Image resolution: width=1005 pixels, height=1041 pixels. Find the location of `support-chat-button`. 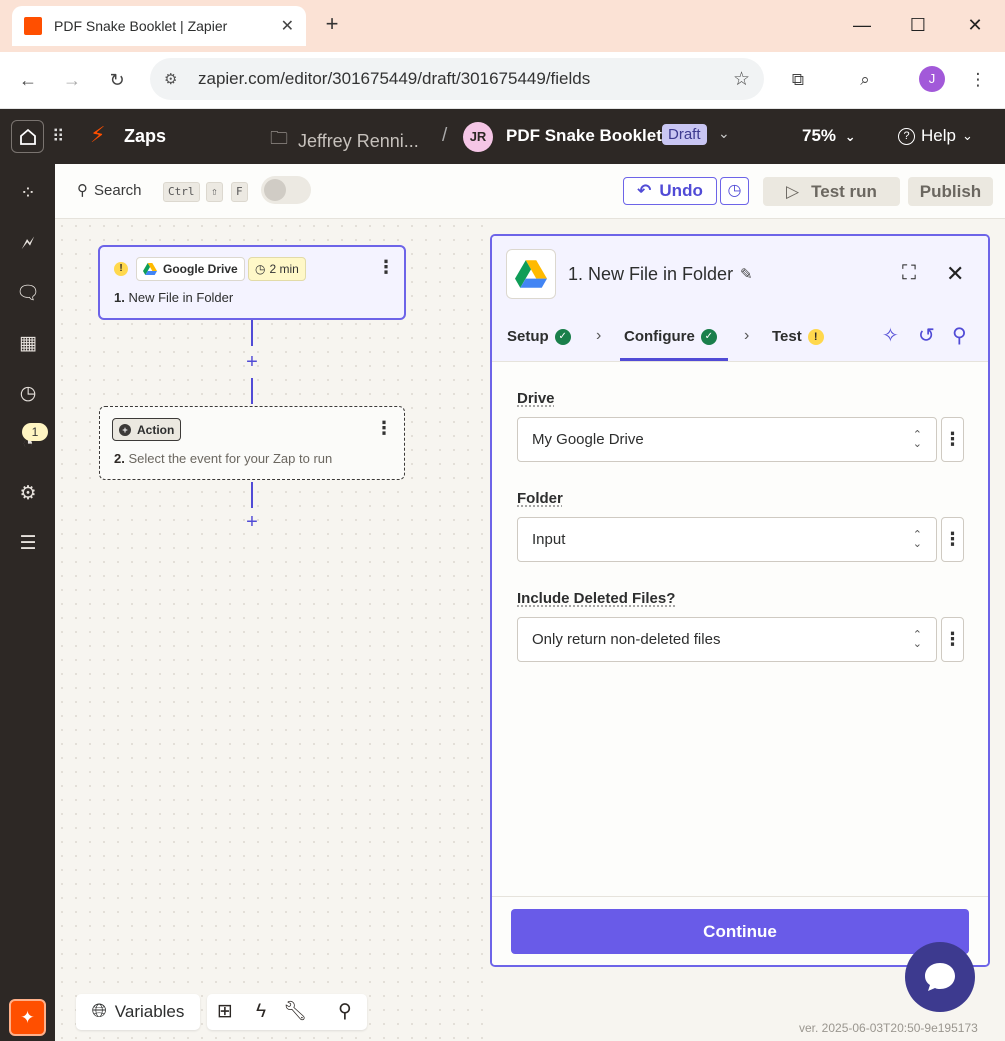

support-chat-button is located at coordinates (940, 977).